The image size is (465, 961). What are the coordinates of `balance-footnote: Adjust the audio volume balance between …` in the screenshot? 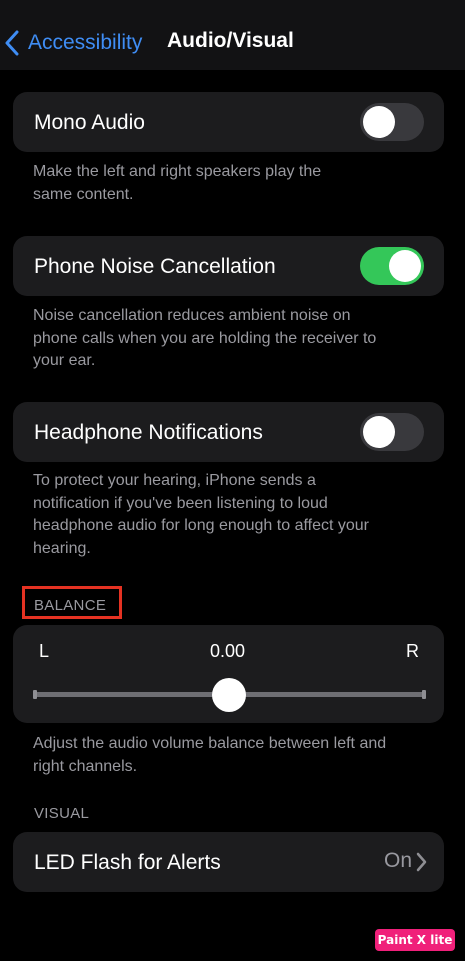 It's located at (233, 755).